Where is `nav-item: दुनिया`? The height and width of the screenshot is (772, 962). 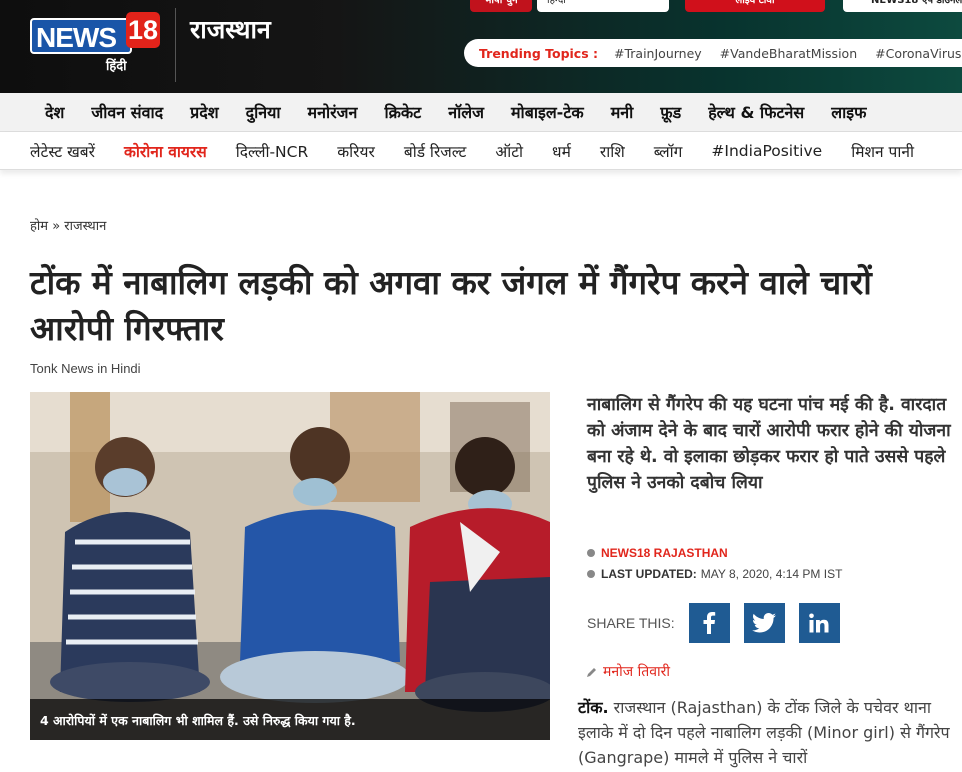
nav-item: दुनिया is located at coordinates (263, 112).